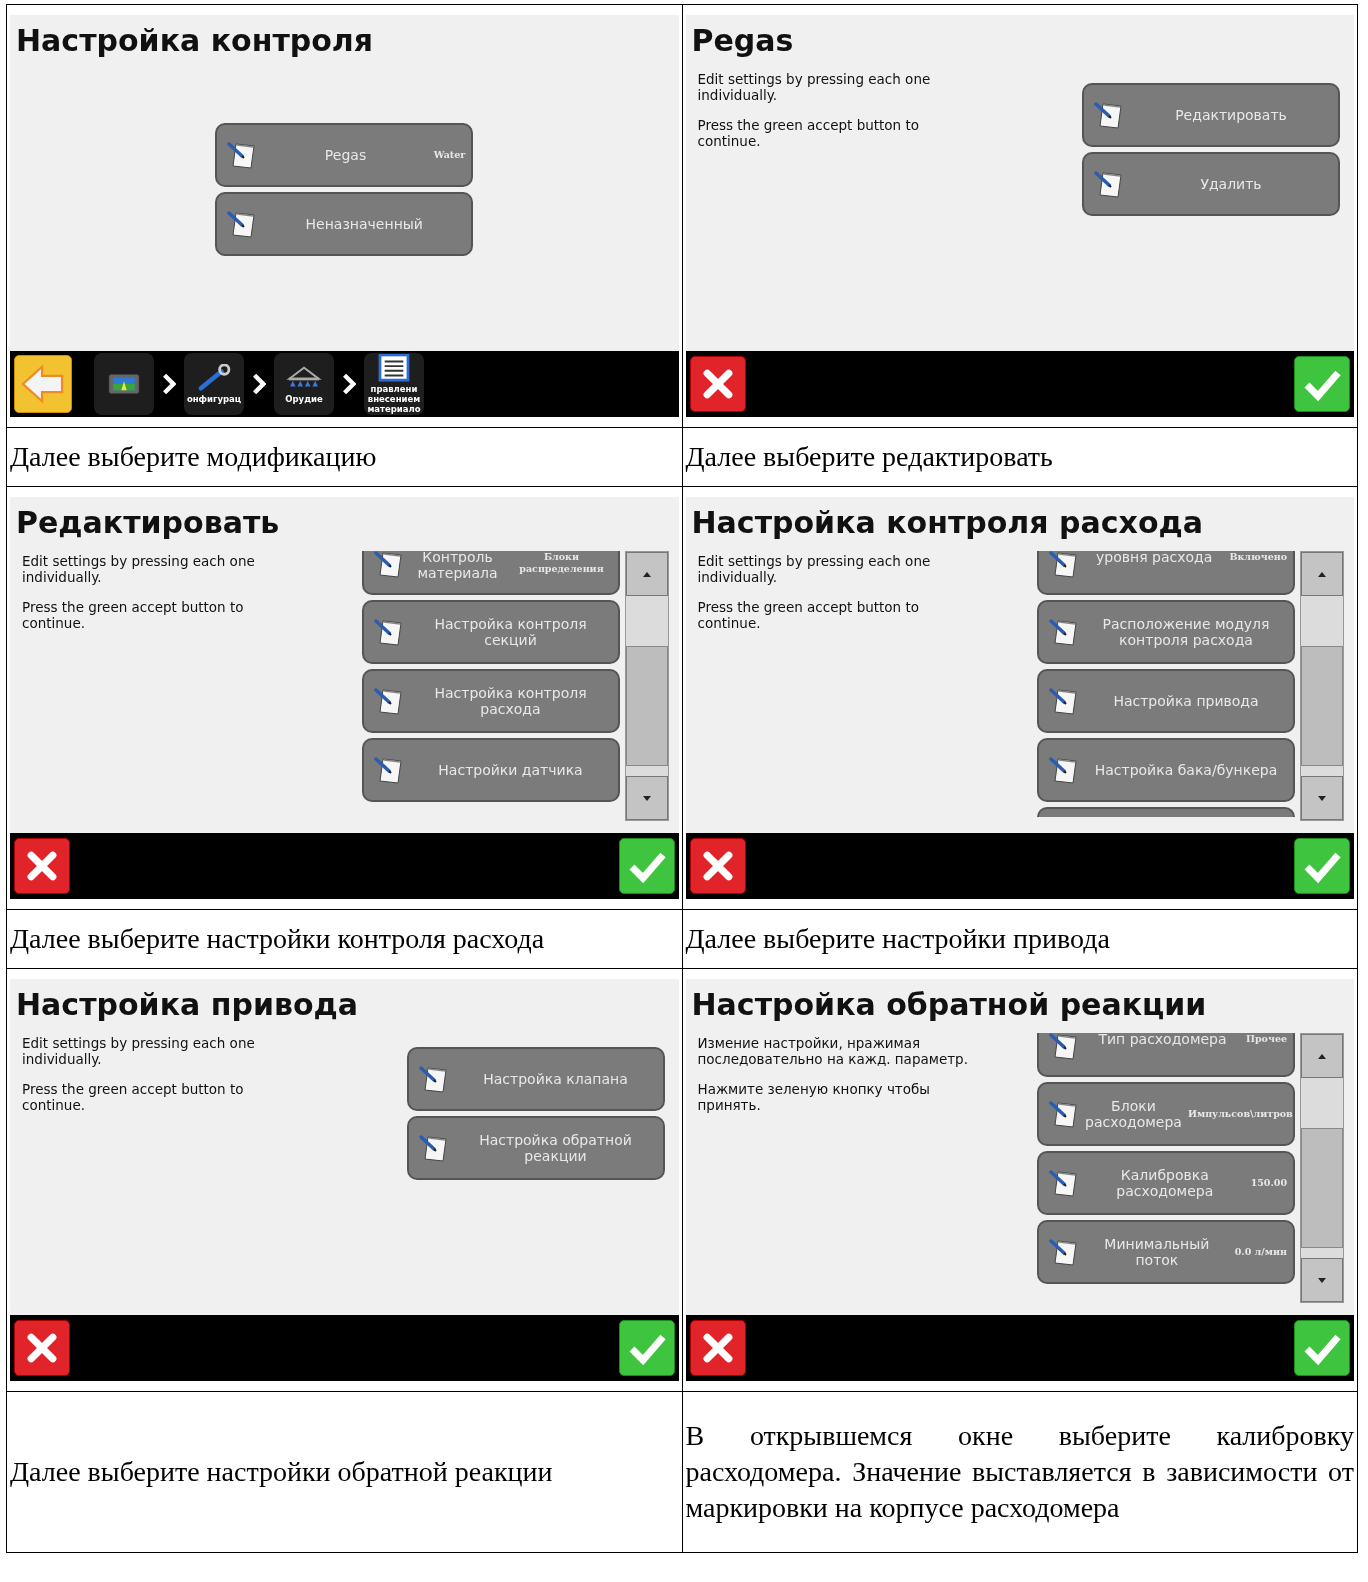 The width and height of the screenshot is (1368, 1582). I want to click on screen-title: Pegas, so click(742, 41).